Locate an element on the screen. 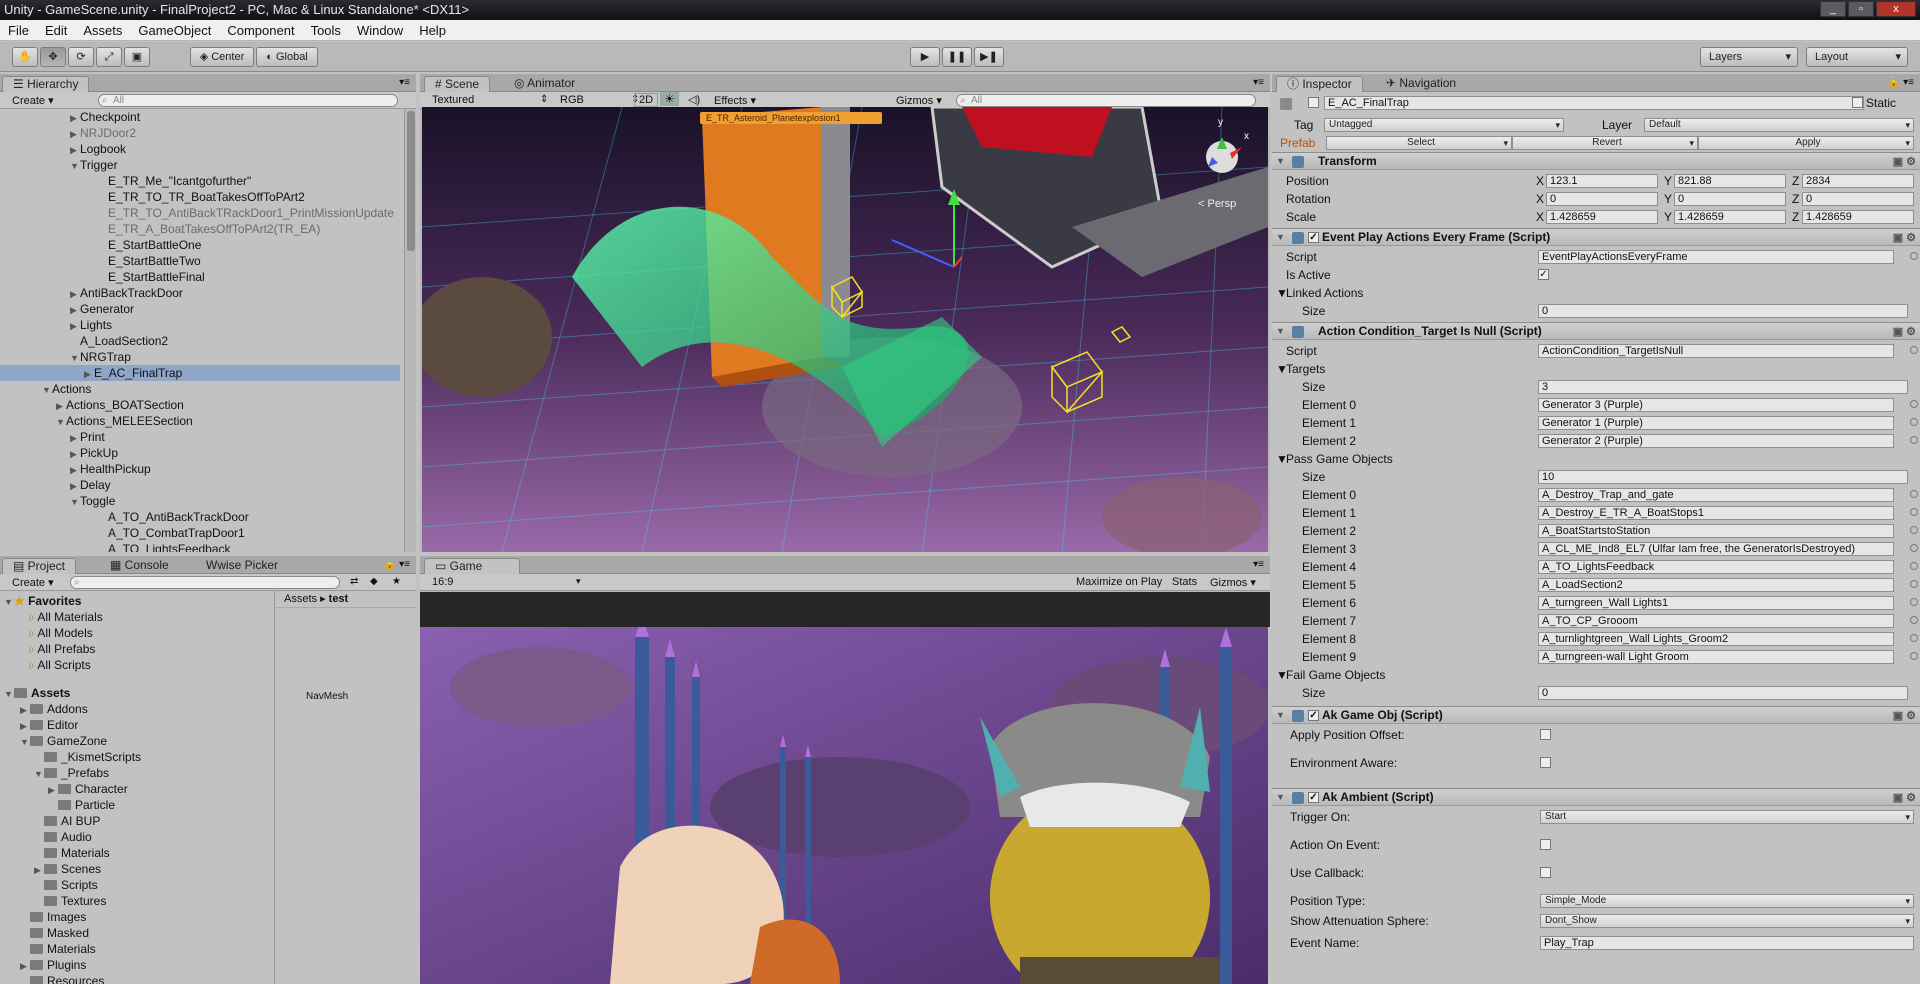 Image resolution: width=1920 pixels, height=984 pixels. apply-position-offset-checkbox is located at coordinates (1545, 734).